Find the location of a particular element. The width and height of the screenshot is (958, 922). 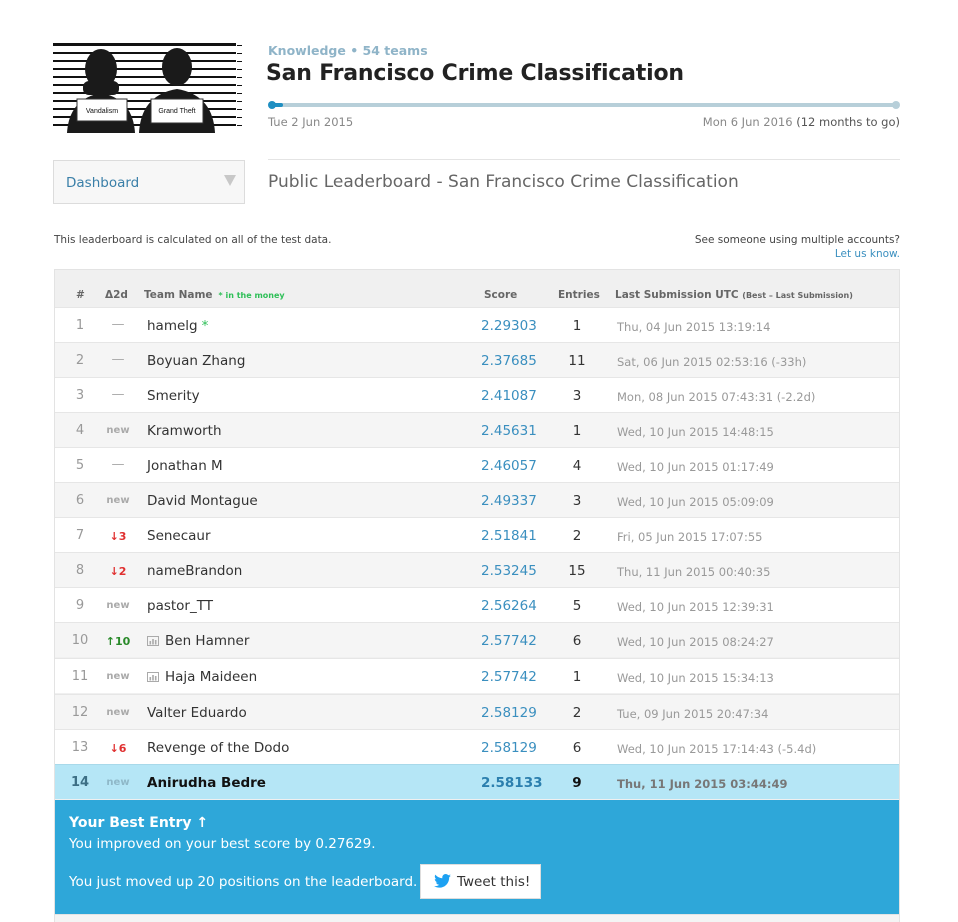

score-cell: 2.53245 is located at coordinates (509, 571).